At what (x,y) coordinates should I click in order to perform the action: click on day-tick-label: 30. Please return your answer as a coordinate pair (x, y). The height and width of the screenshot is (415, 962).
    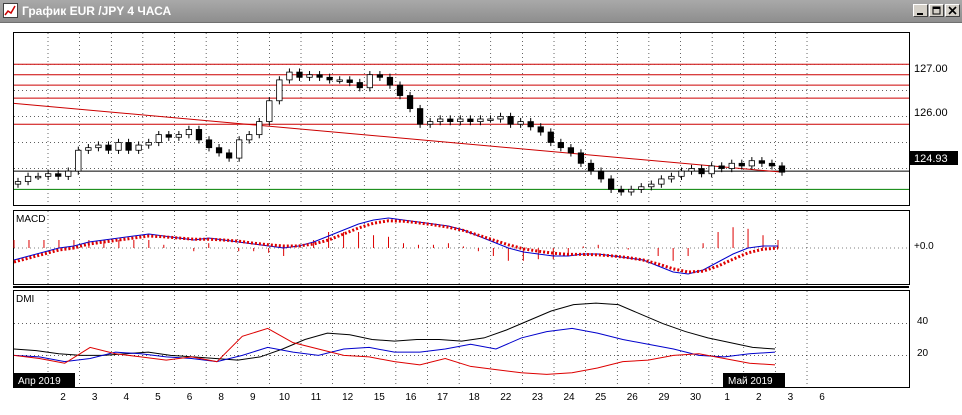
    Looking at the image, I should click on (696, 397).